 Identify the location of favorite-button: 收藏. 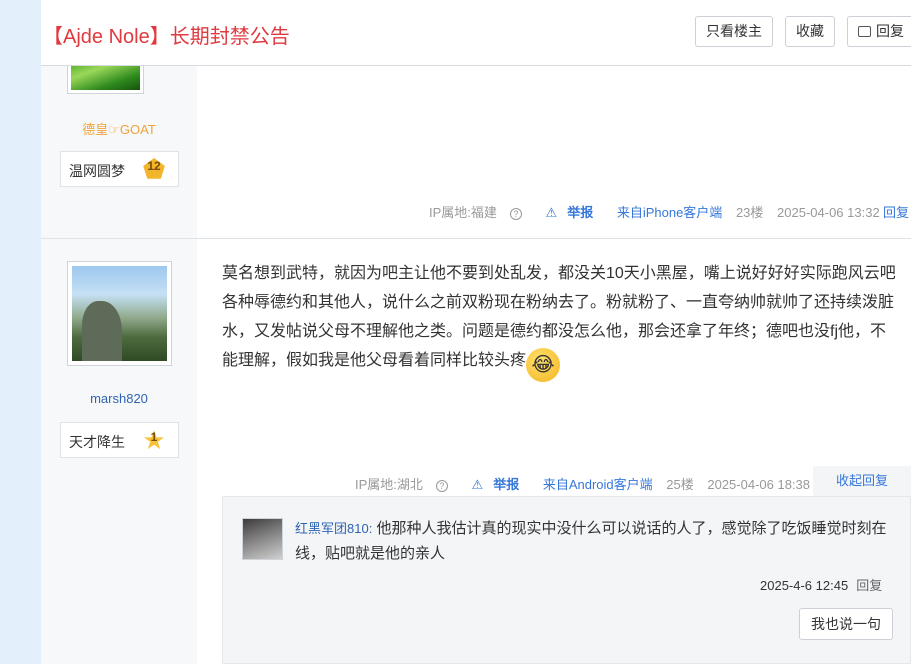
(810, 31).